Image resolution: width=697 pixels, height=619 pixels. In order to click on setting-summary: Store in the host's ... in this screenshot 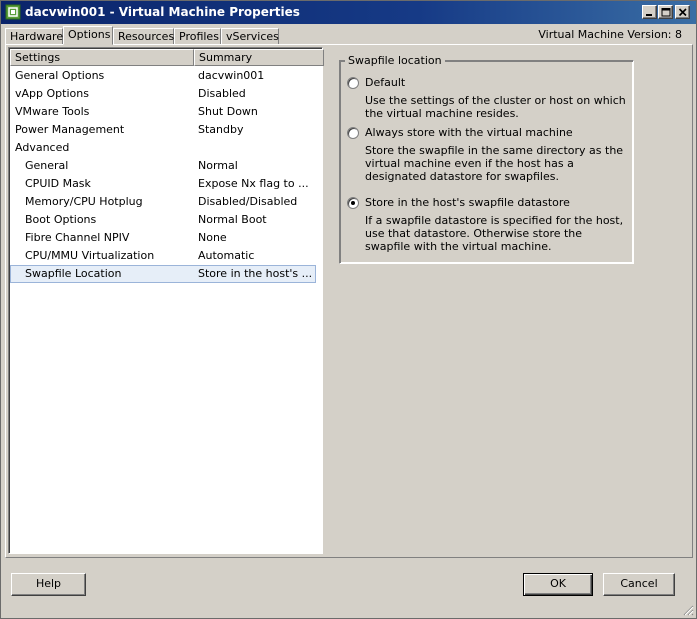, I will do `click(255, 273)`.